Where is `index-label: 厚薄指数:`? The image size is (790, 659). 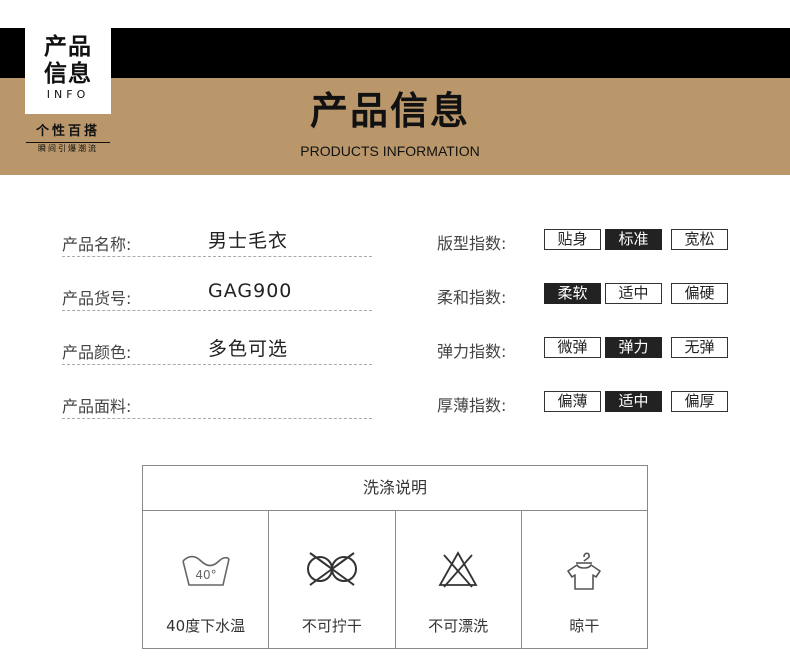 index-label: 厚薄指数: is located at coordinates (472, 405).